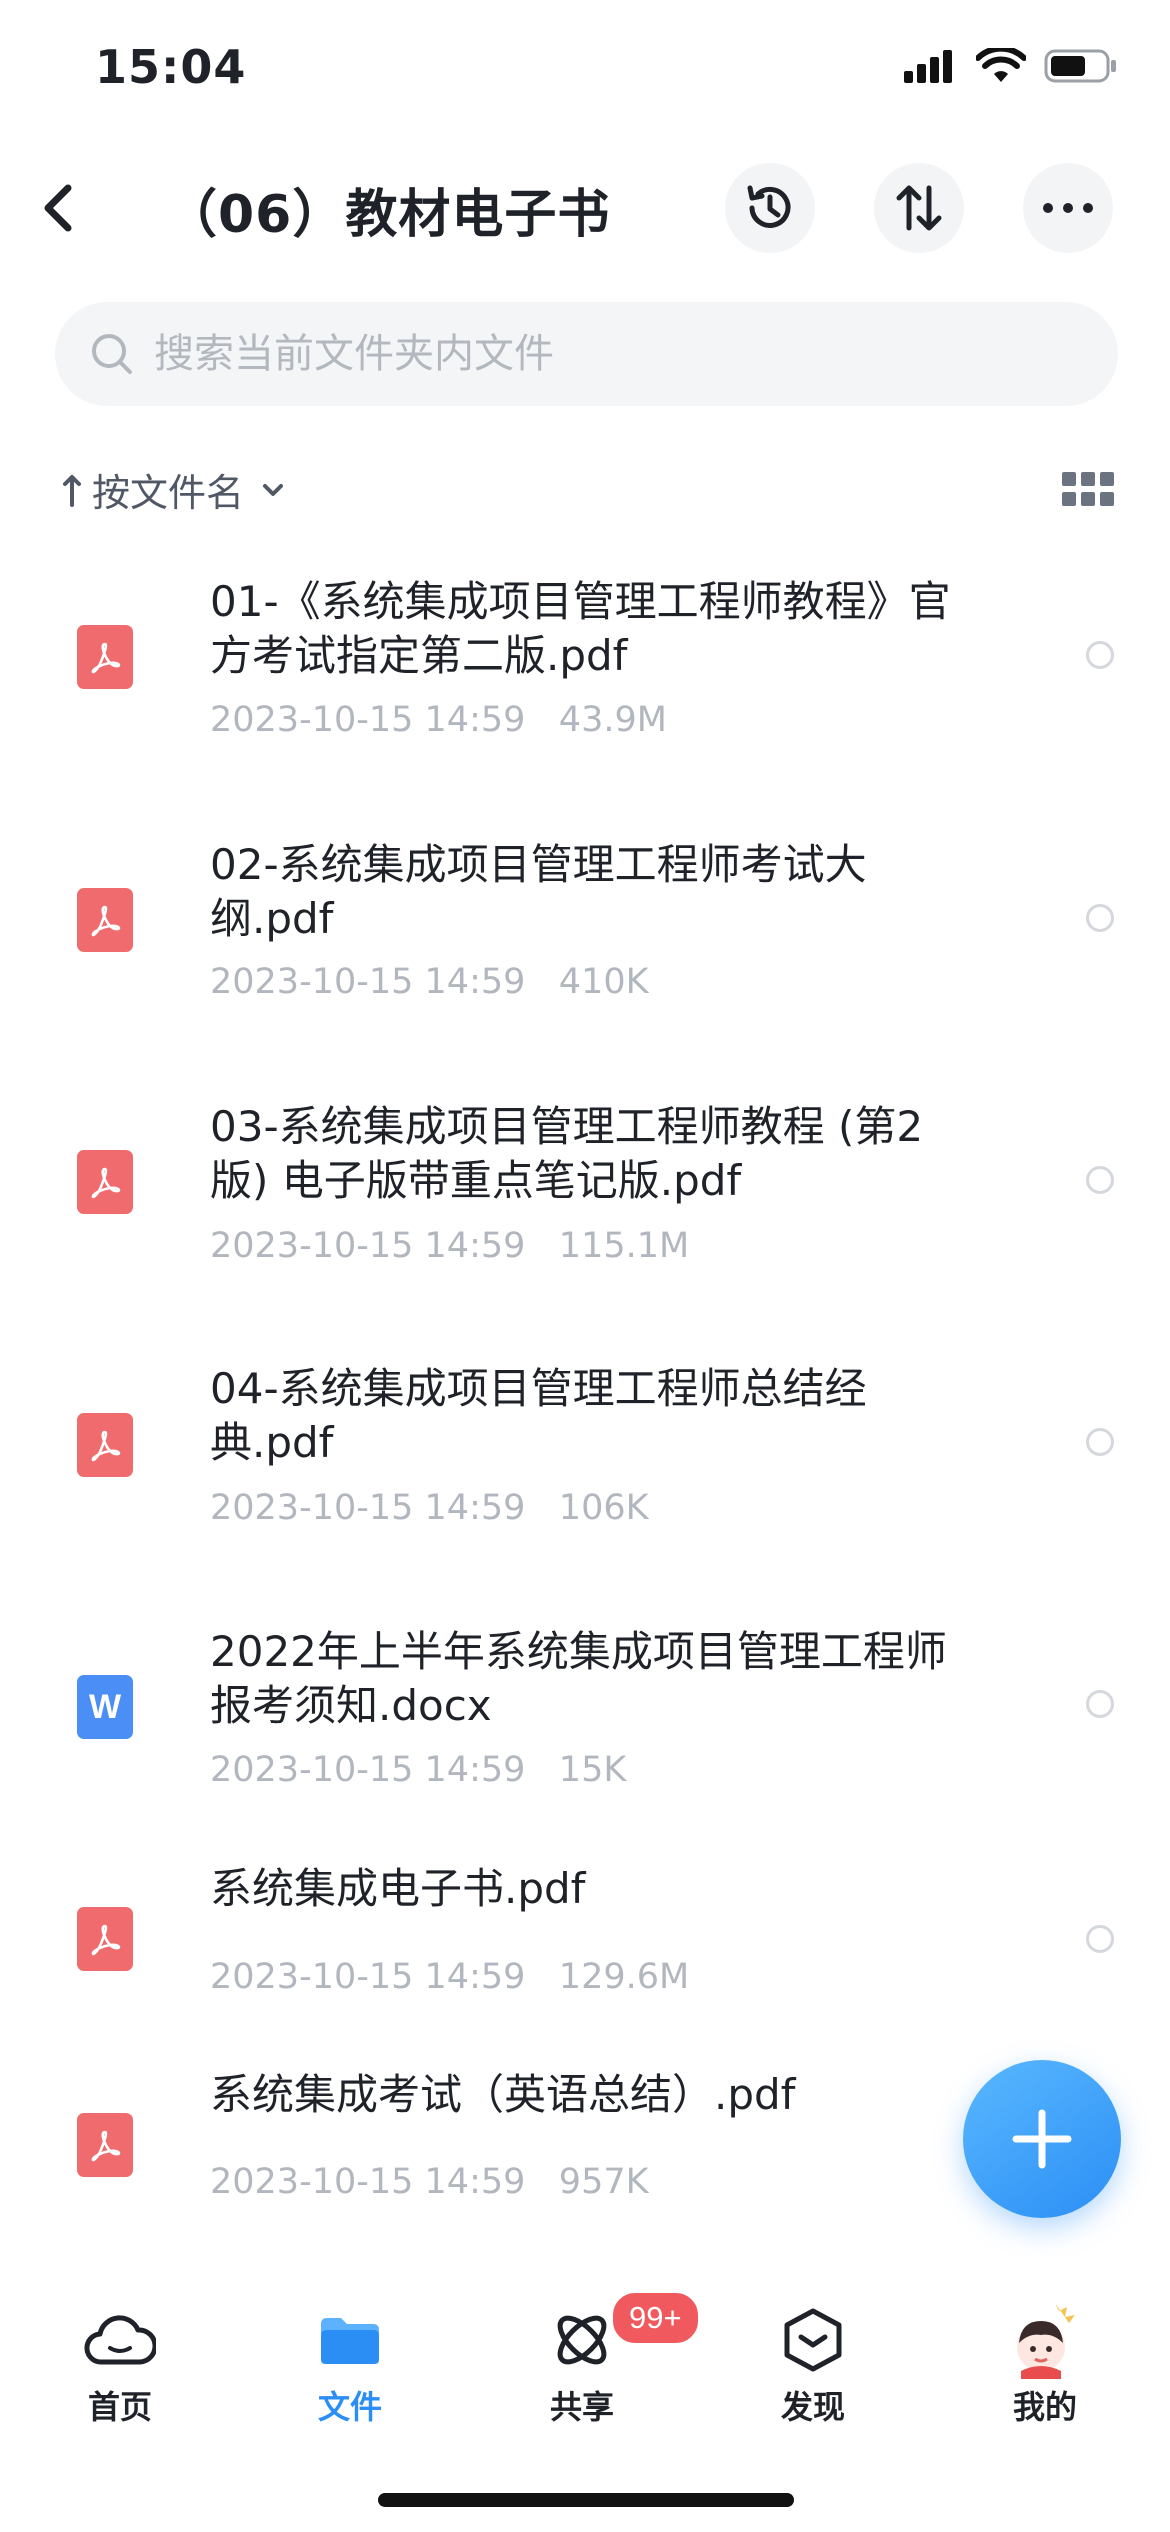 Image resolution: width=1170 pixels, height=2532 pixels. I want to click on status-icons, so click(1011, 66).